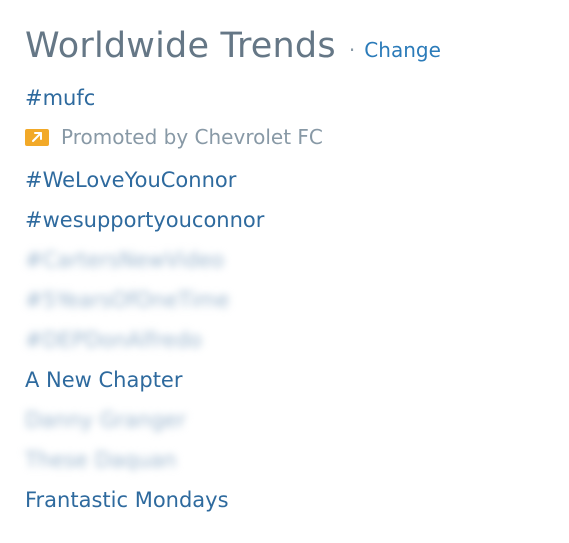 The width and height of the screenshot is (569, 543). What do you see at coordinates (130, 180) in the screenshot?
I see `trend-item-weloveyouconnor: #WeLoveYouConnor` at bounding box center [130, 180].